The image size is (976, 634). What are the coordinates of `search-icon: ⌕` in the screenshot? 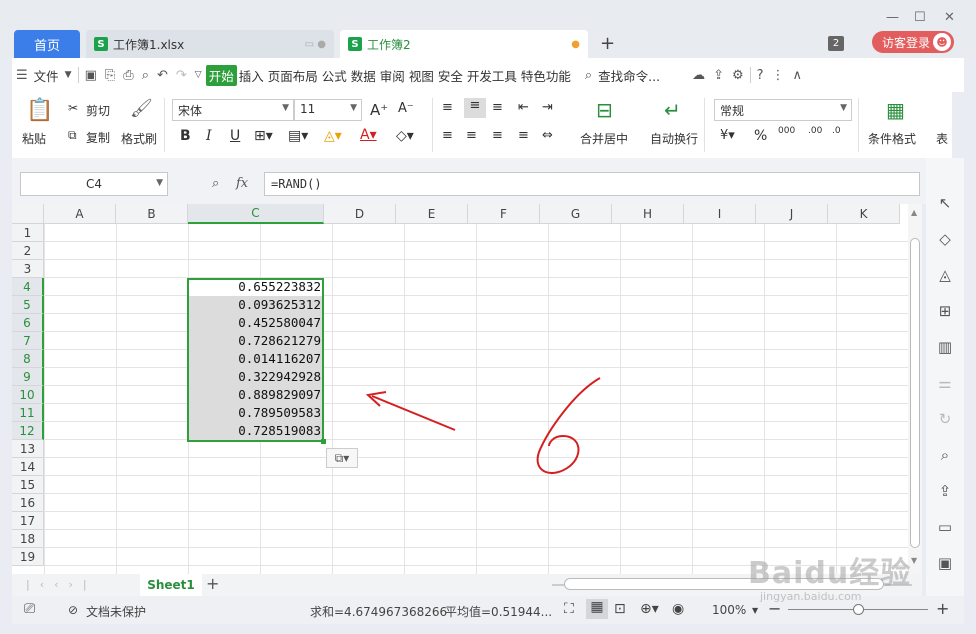 It's located at (588, 75).